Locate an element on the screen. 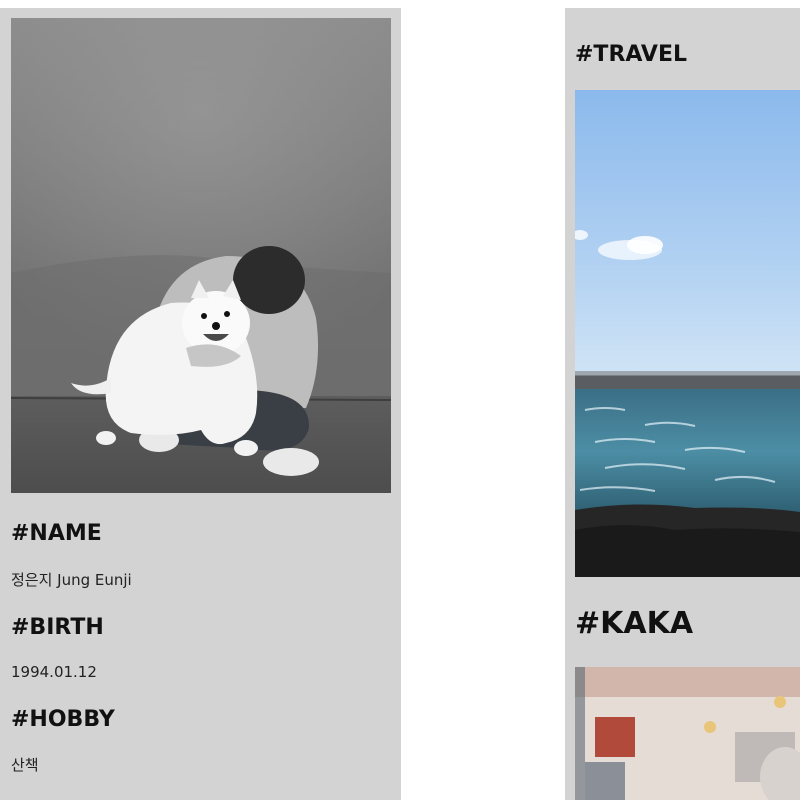 Image resolution: width=800 pixels, height=800 pixels. kaka-photo is located at coordinates (687, 733).